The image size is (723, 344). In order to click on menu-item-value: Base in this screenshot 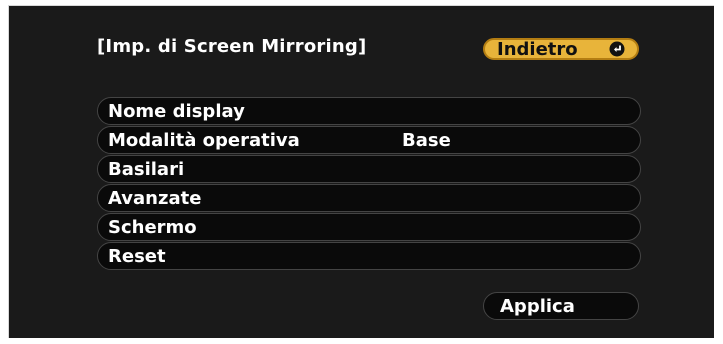, I will do `click(426, 140)`.